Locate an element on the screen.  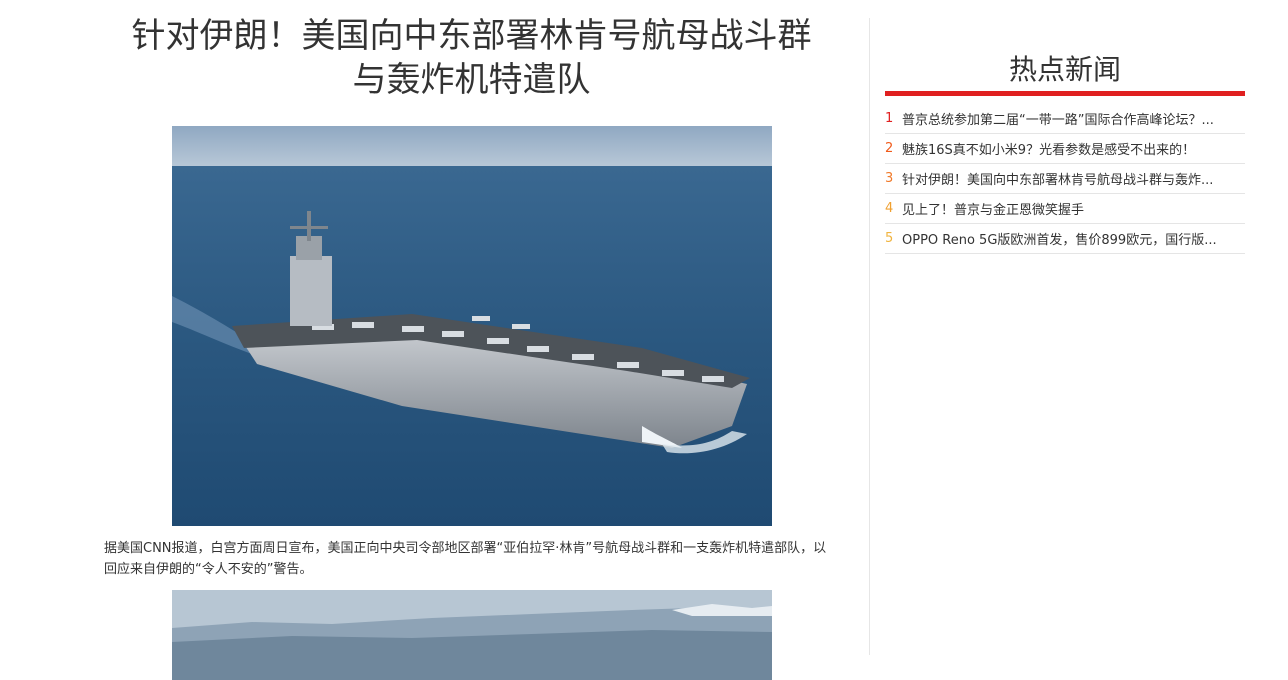
news-item-4: 4 见上了！普京与金正恩微笑握手 is located at coordinates (1065, 209).